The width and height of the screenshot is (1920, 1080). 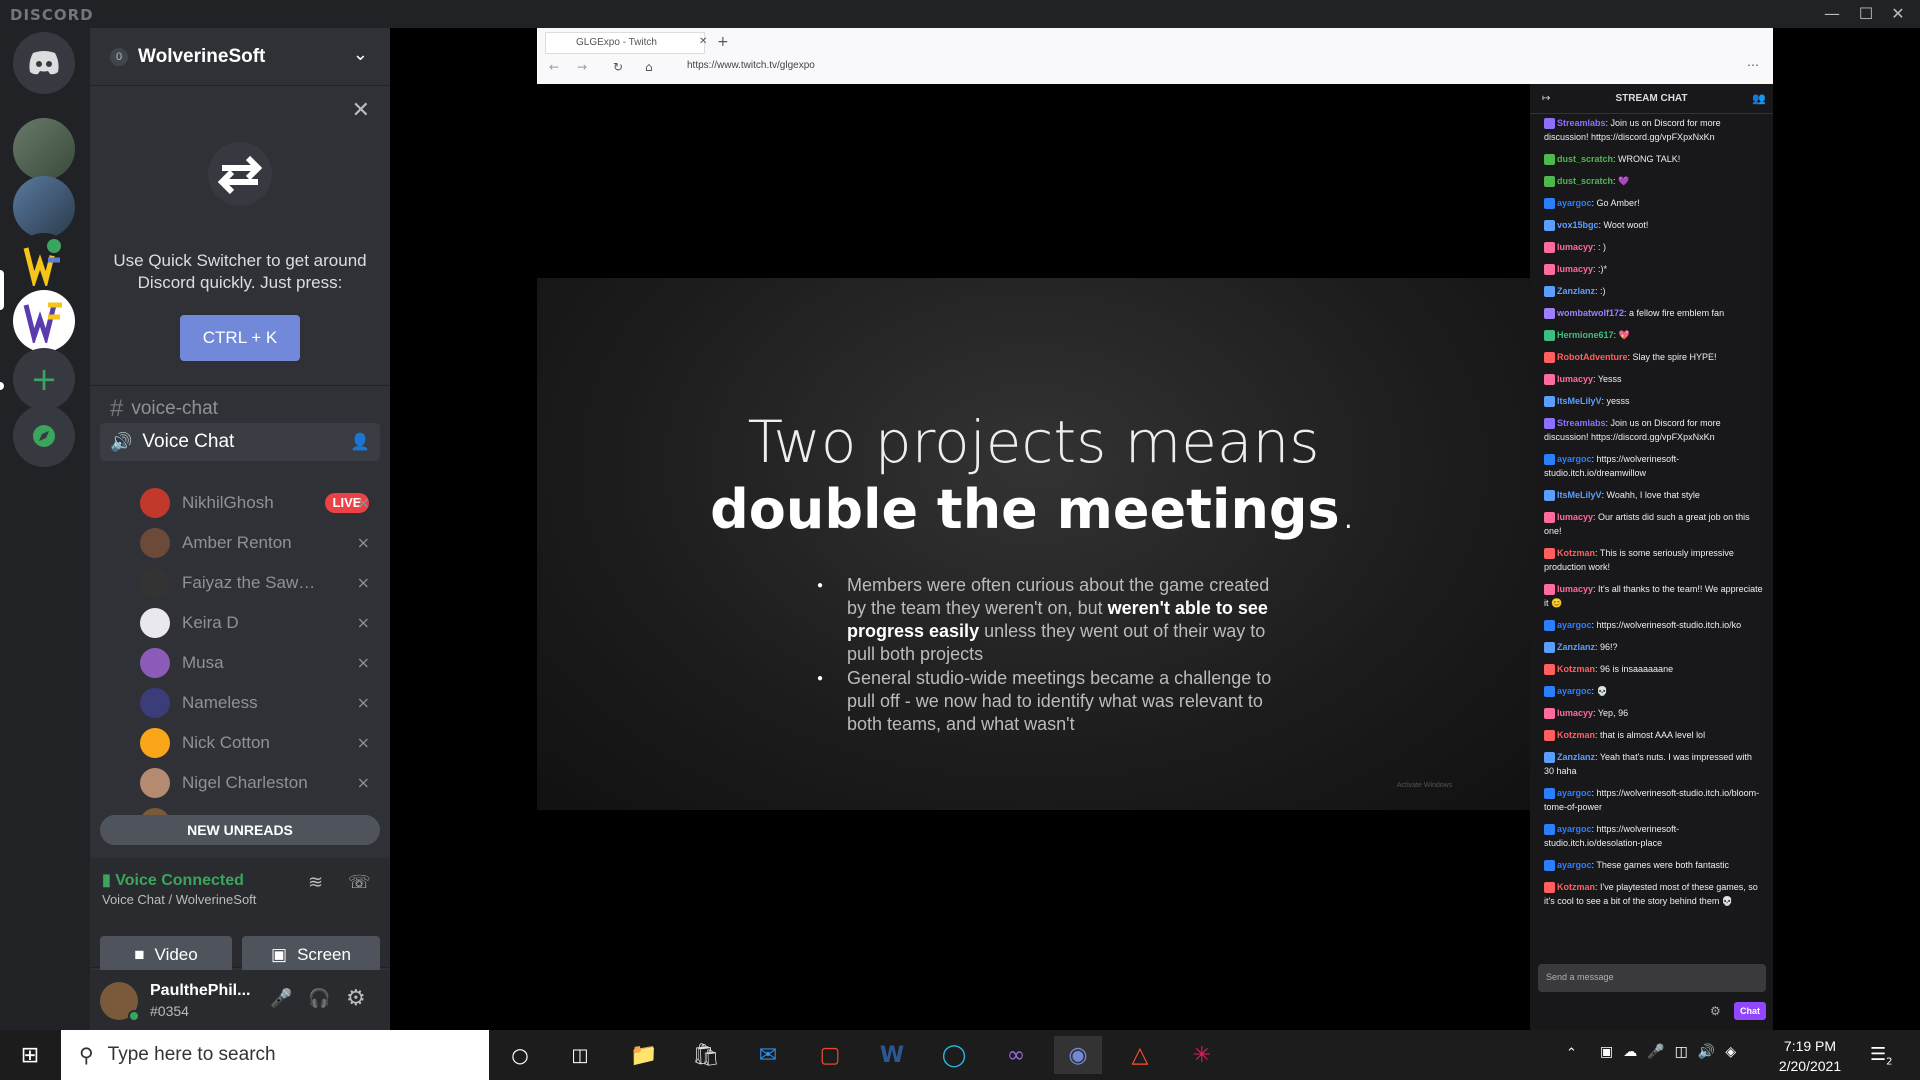 What do you see at coordinates (30, 1055) in the screenshot?
I see `windows-start-icon: ⊞` at bounding box center [30, 1055].